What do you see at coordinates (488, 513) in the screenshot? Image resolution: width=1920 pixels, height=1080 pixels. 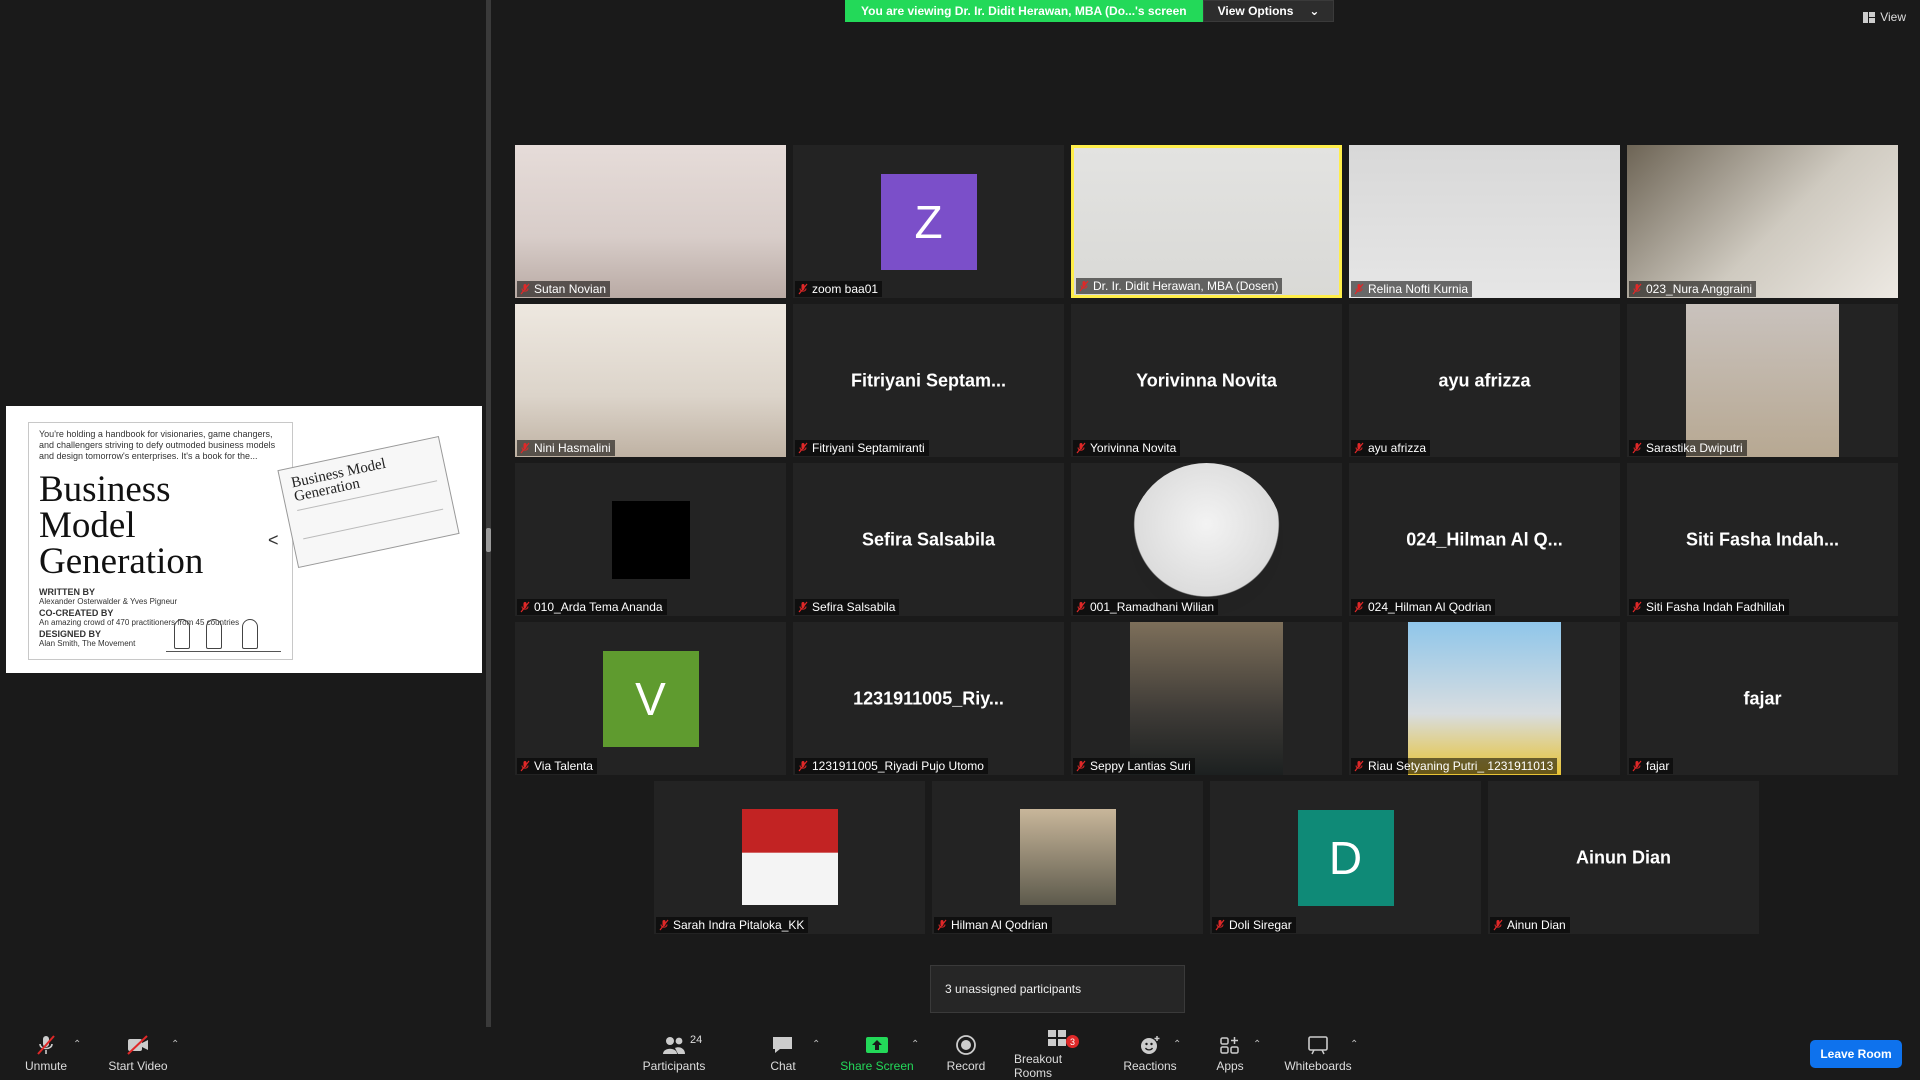 I see `split-divider` at bounding box center [488, 513].